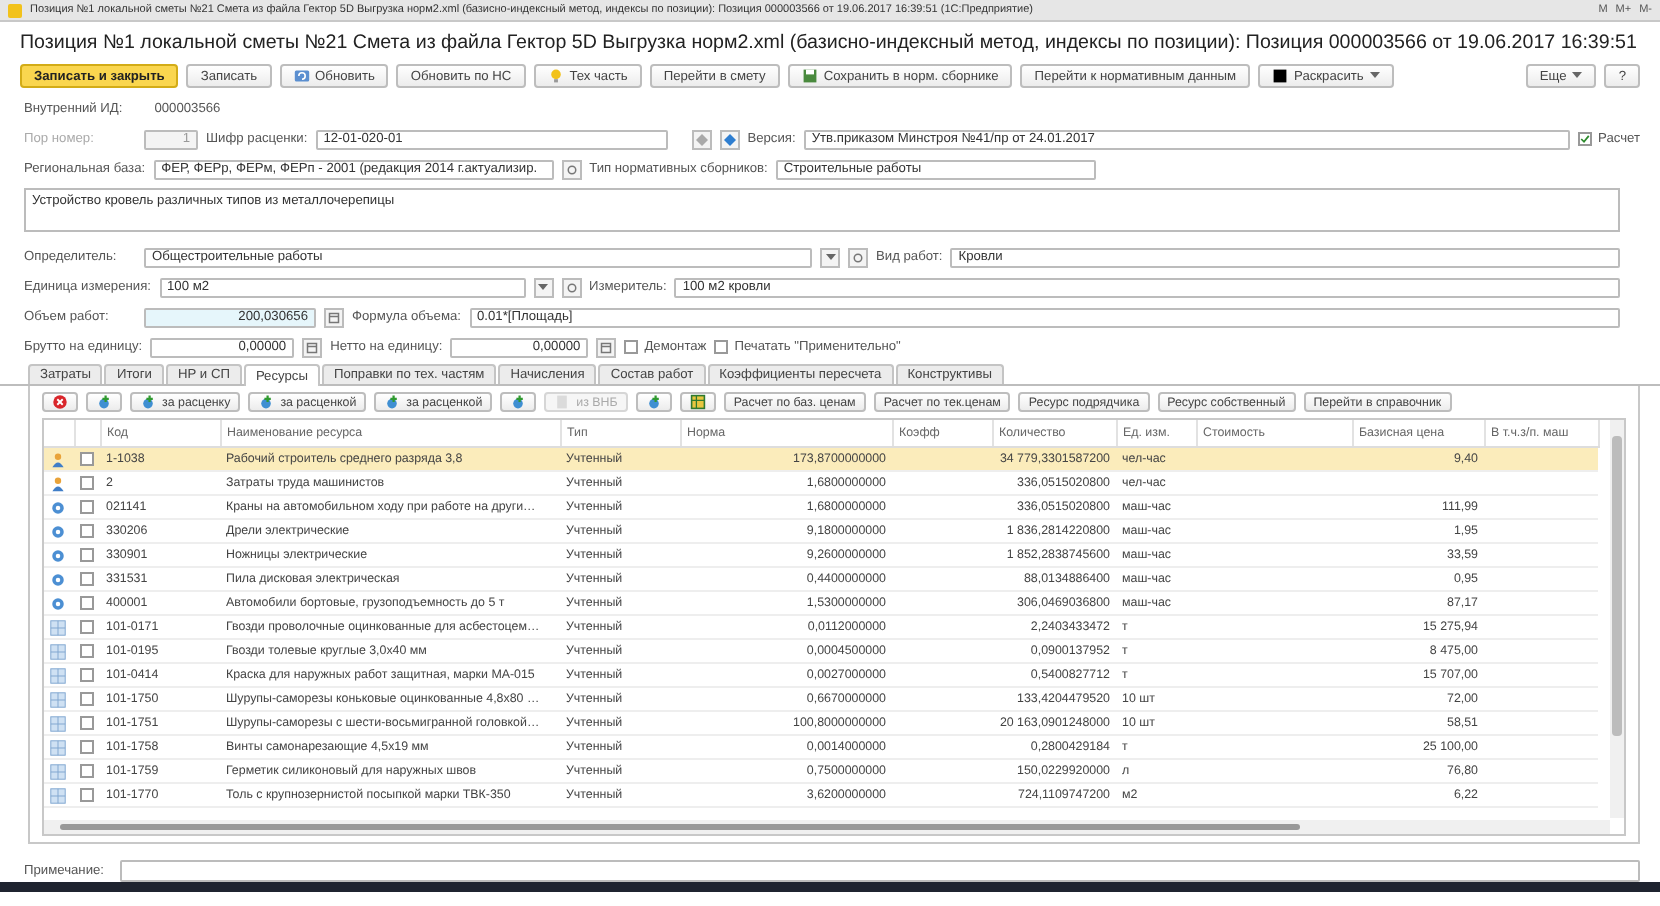  I want to click on save-icon, so click(809, 76).